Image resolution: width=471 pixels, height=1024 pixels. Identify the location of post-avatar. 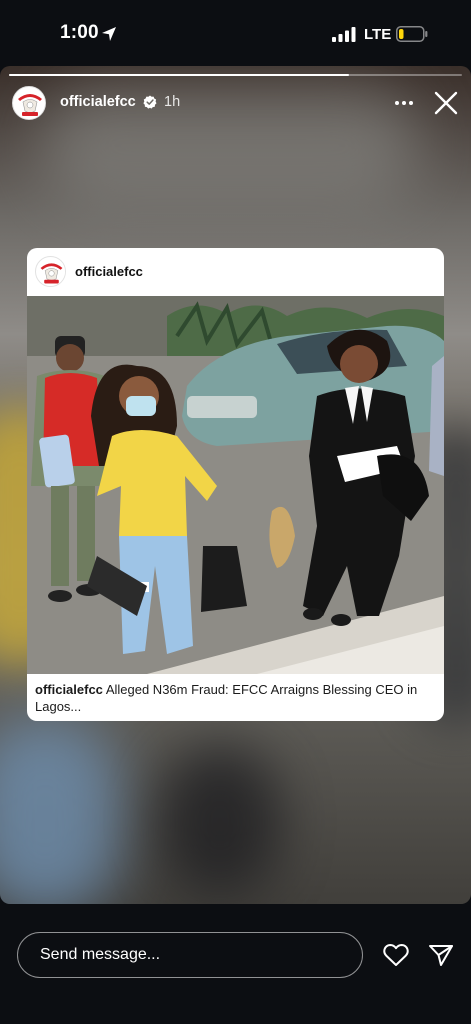
(50, 271).